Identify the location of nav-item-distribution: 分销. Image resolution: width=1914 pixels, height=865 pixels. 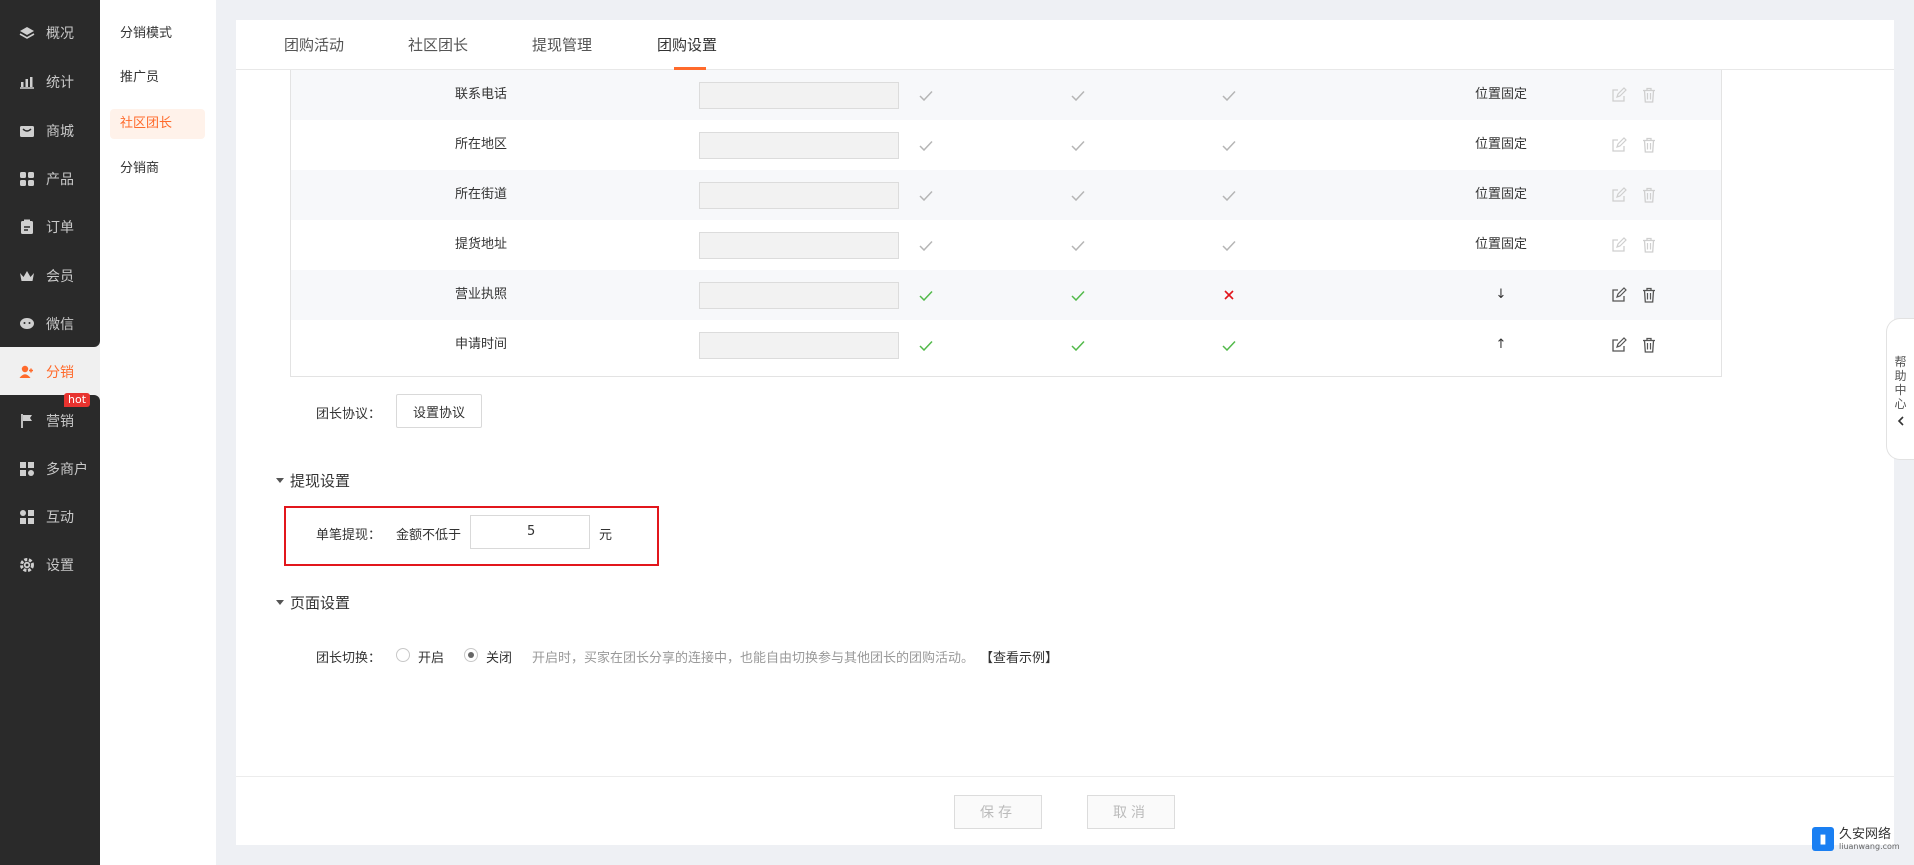
(50, 372).